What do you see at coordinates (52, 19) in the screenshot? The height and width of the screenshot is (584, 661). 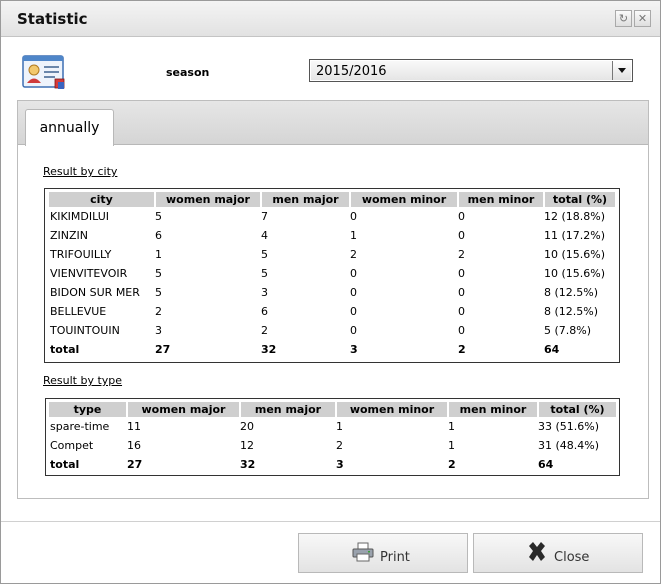 I see `window-title: Statistic` at bounding box center [52, 19].